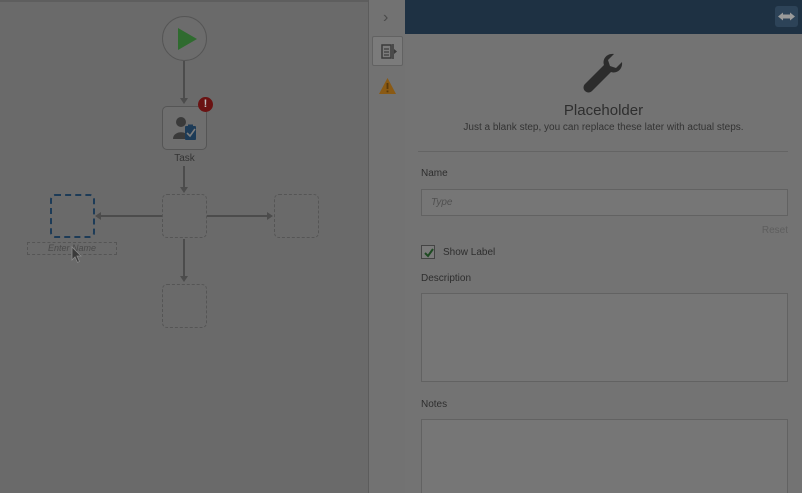  What do you see at coordinates (184, 306) in the screenshot?
I see `bottom-placeholder` at bounding box center [184, 306].